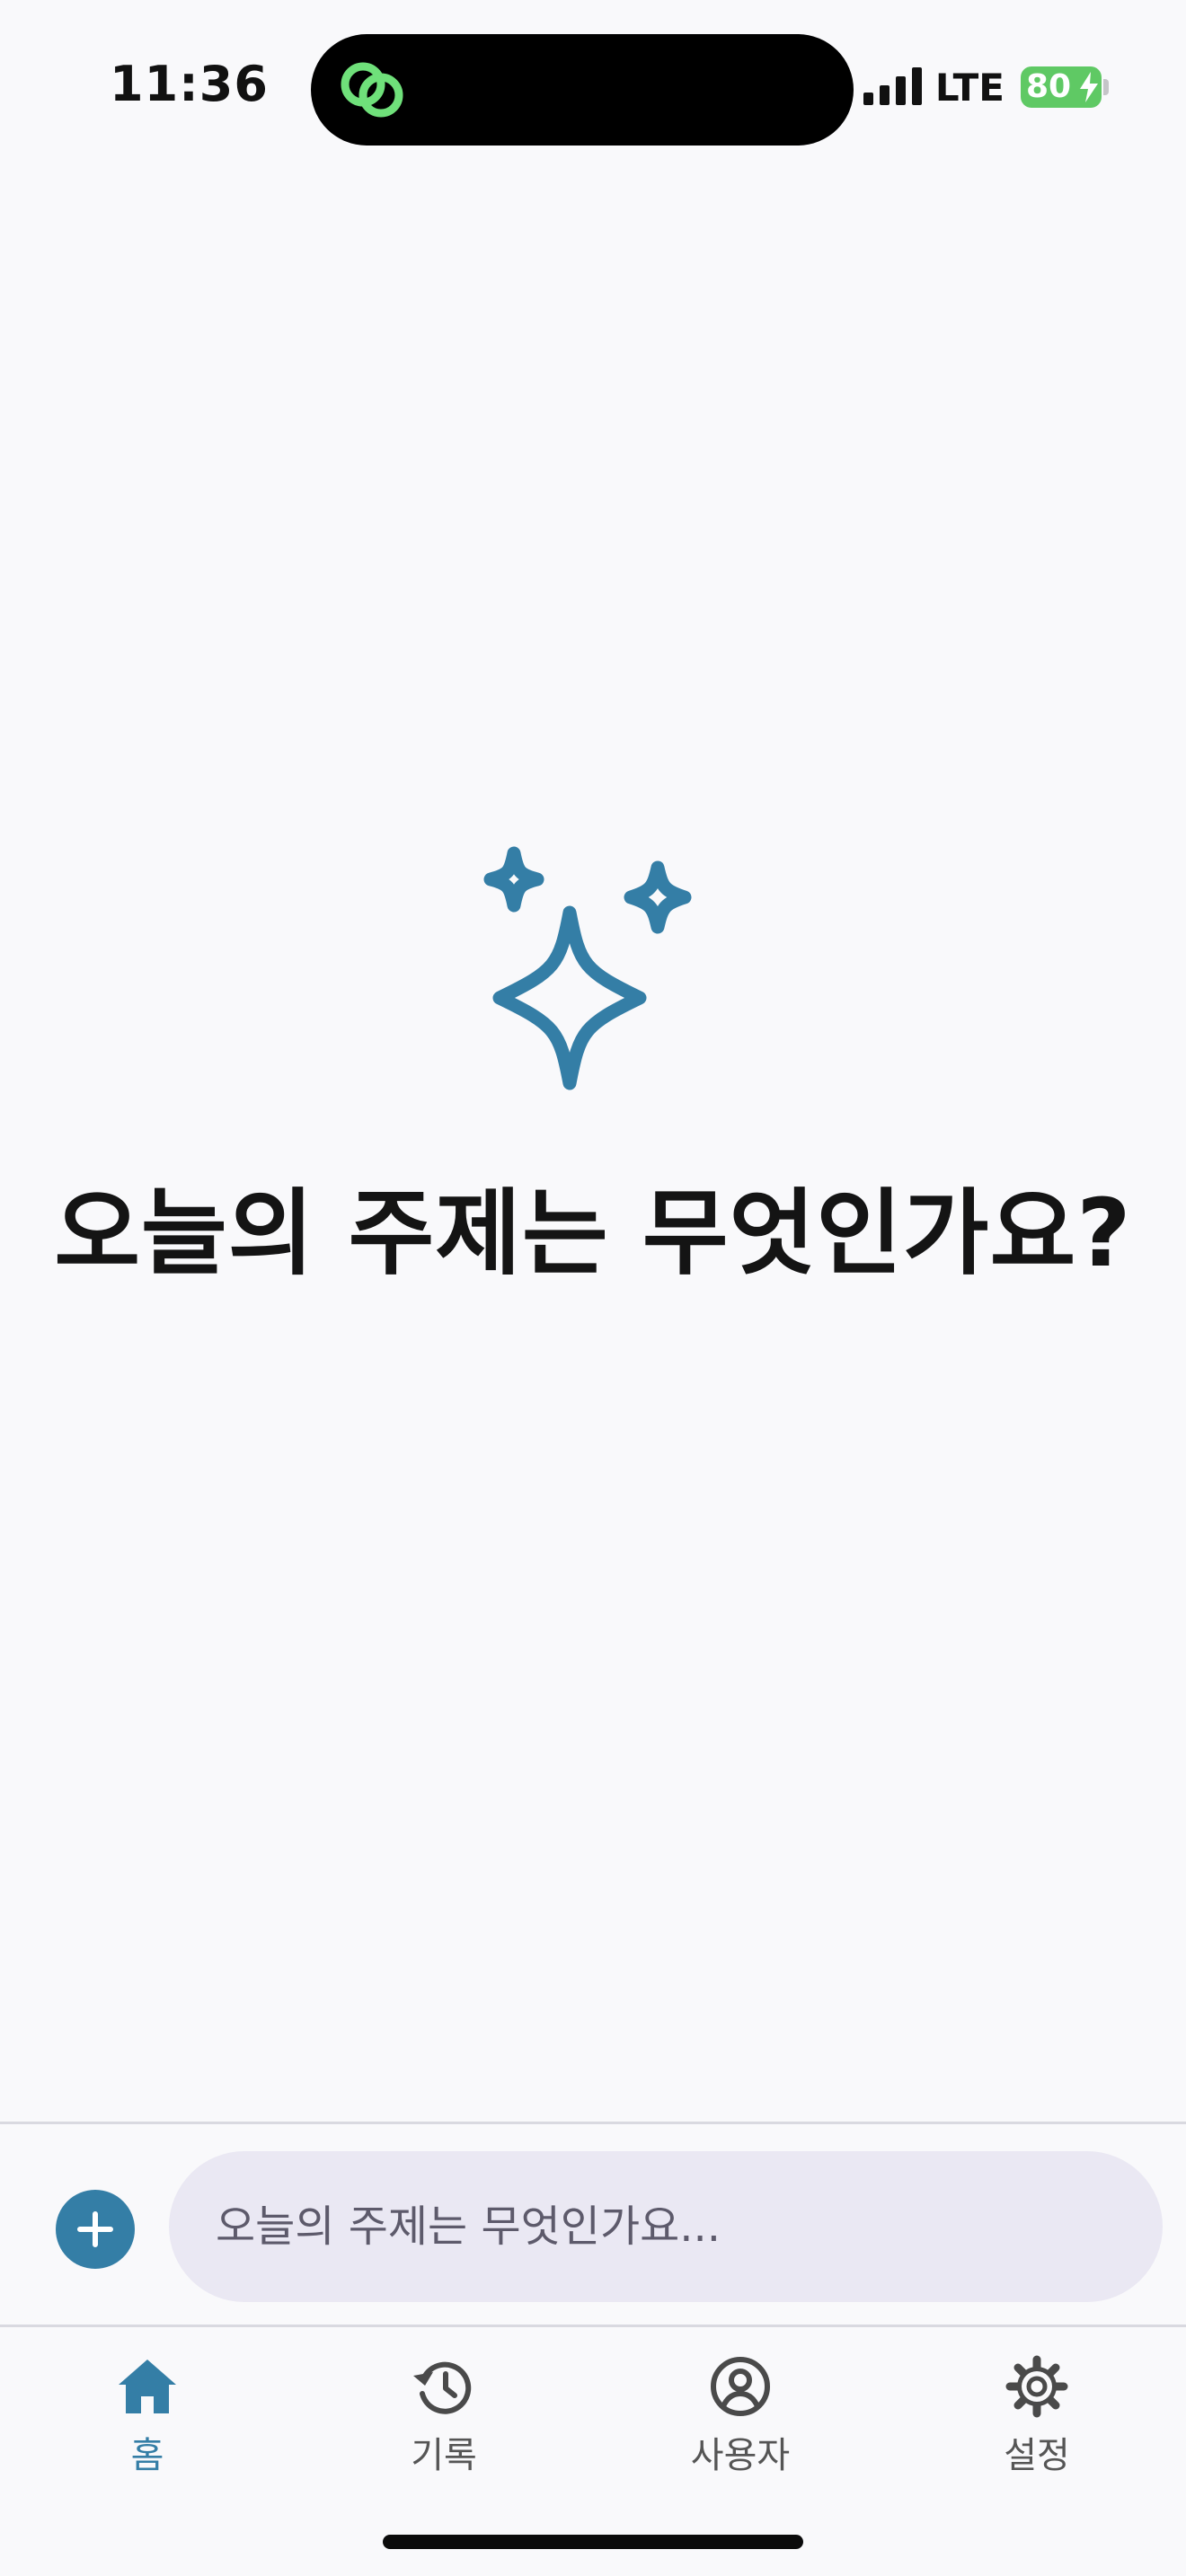 The height and width of the screenshot is (2576, 1186). What do you see at coordinates (444, 2417) in the screenshot?
I see `tab-history: 기록` at bounding box center [444, 2417].